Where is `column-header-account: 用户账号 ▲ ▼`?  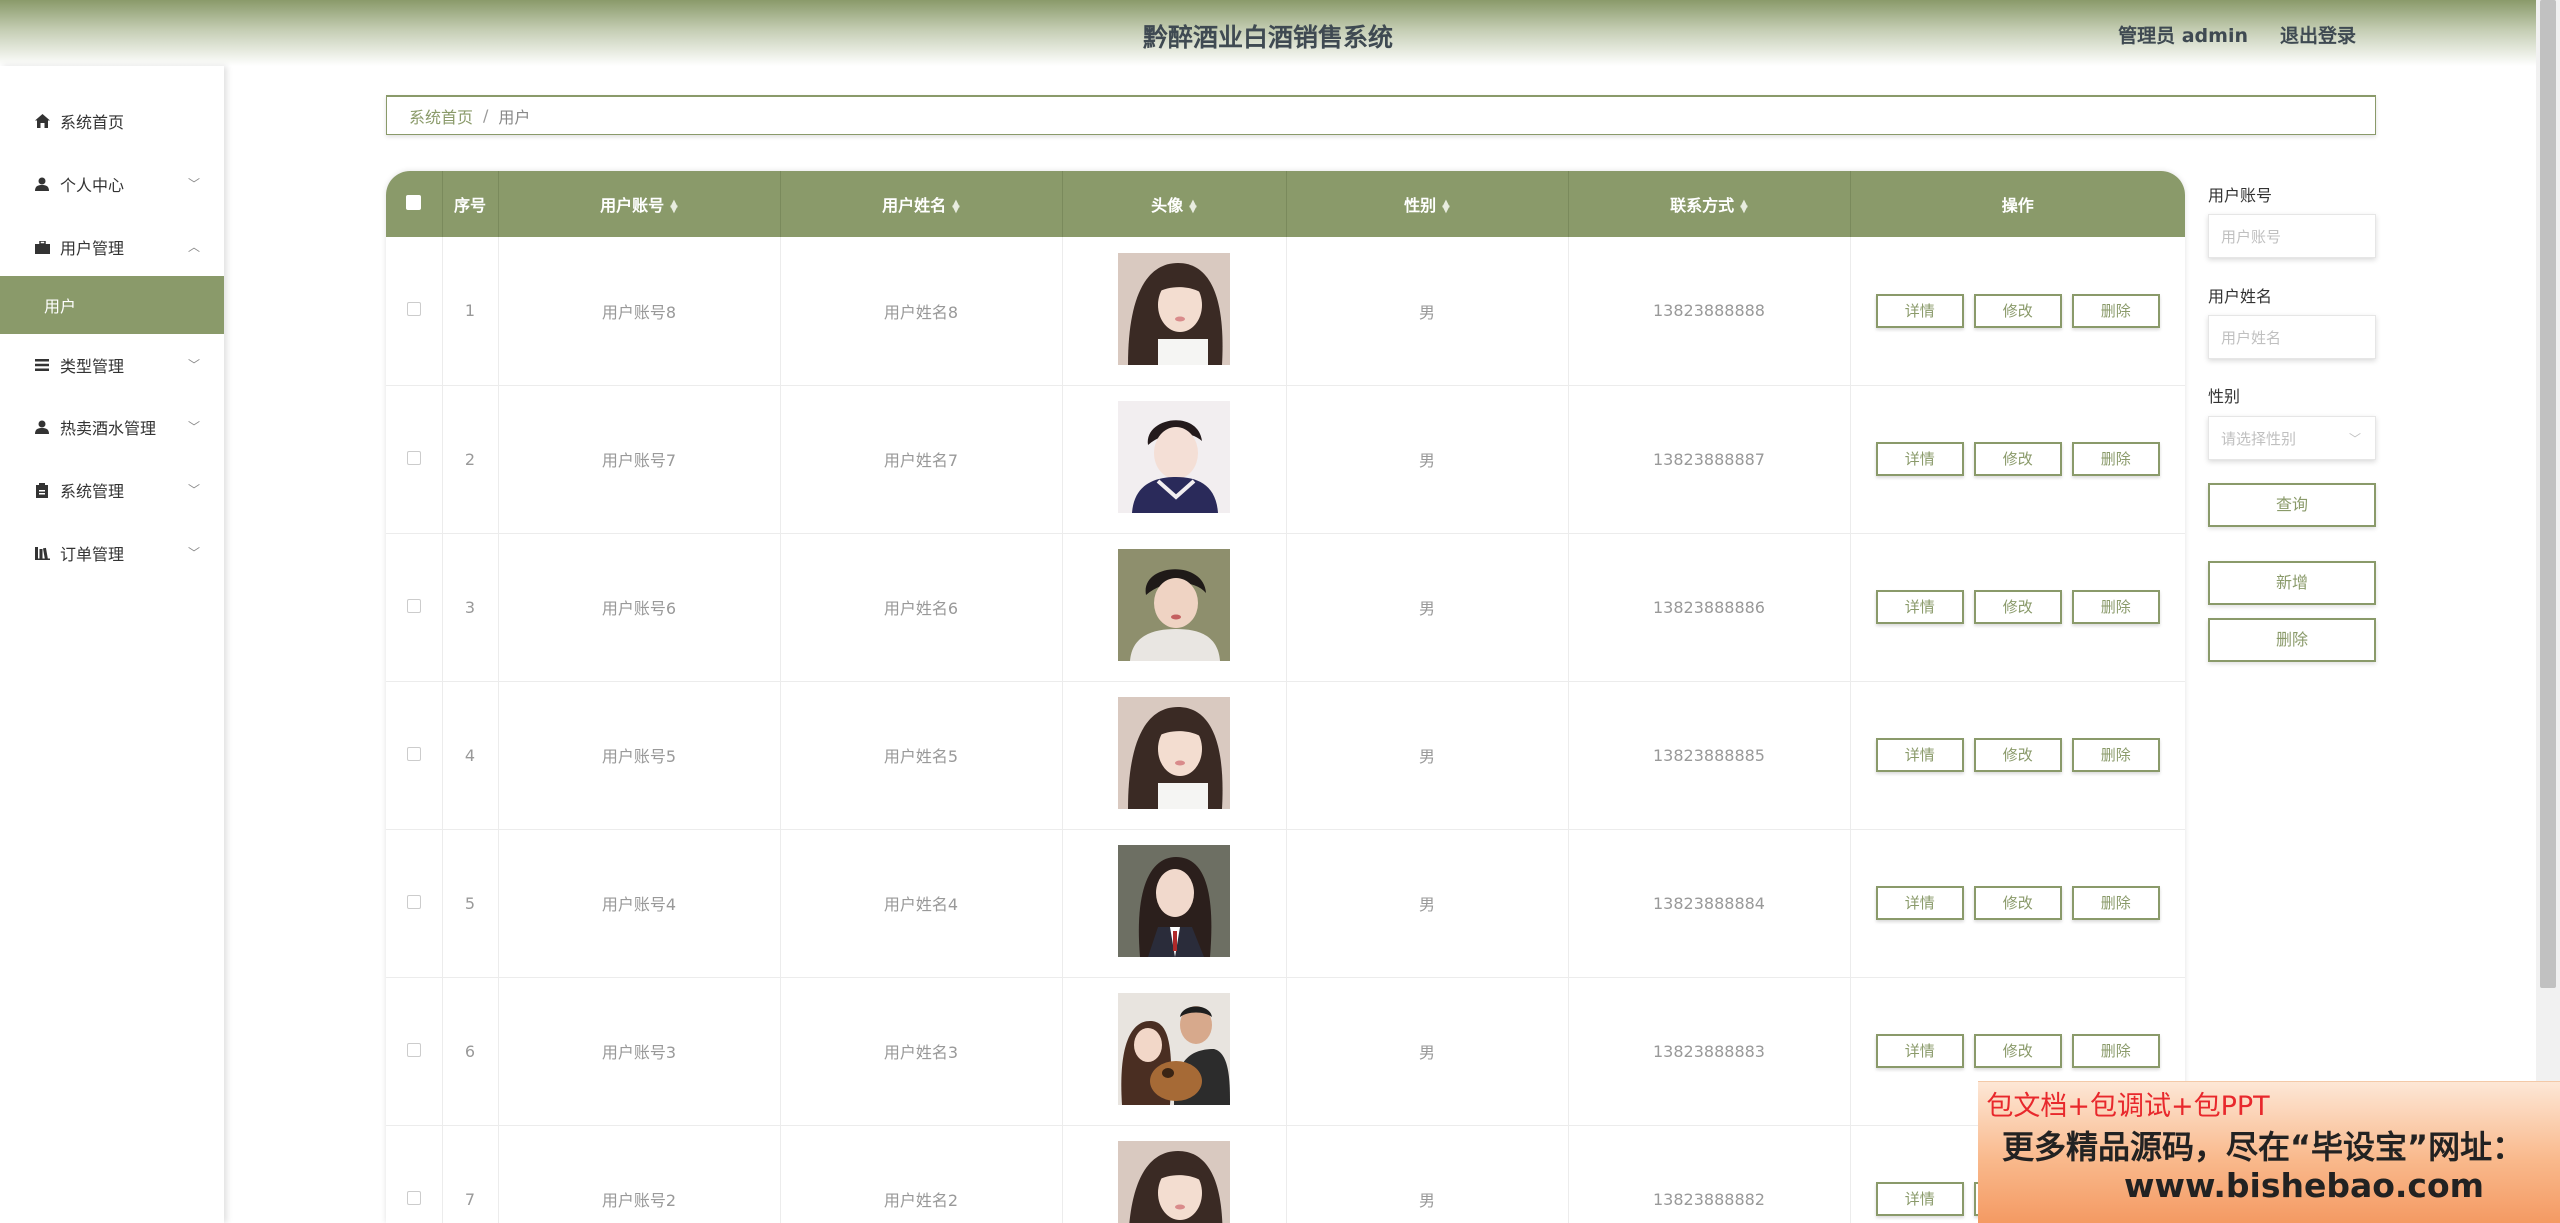
column-header-account: 用户账号 ▲ ▼ is located at coordinates (639, 204).